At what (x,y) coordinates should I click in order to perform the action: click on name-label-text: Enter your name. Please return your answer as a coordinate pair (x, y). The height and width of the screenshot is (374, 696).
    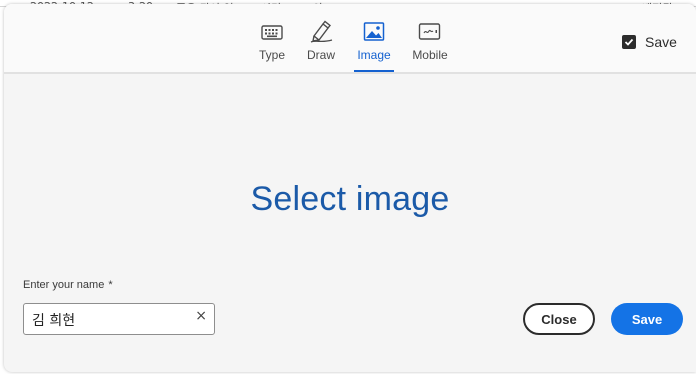
    Looking at the image, I should click on (64, 285).